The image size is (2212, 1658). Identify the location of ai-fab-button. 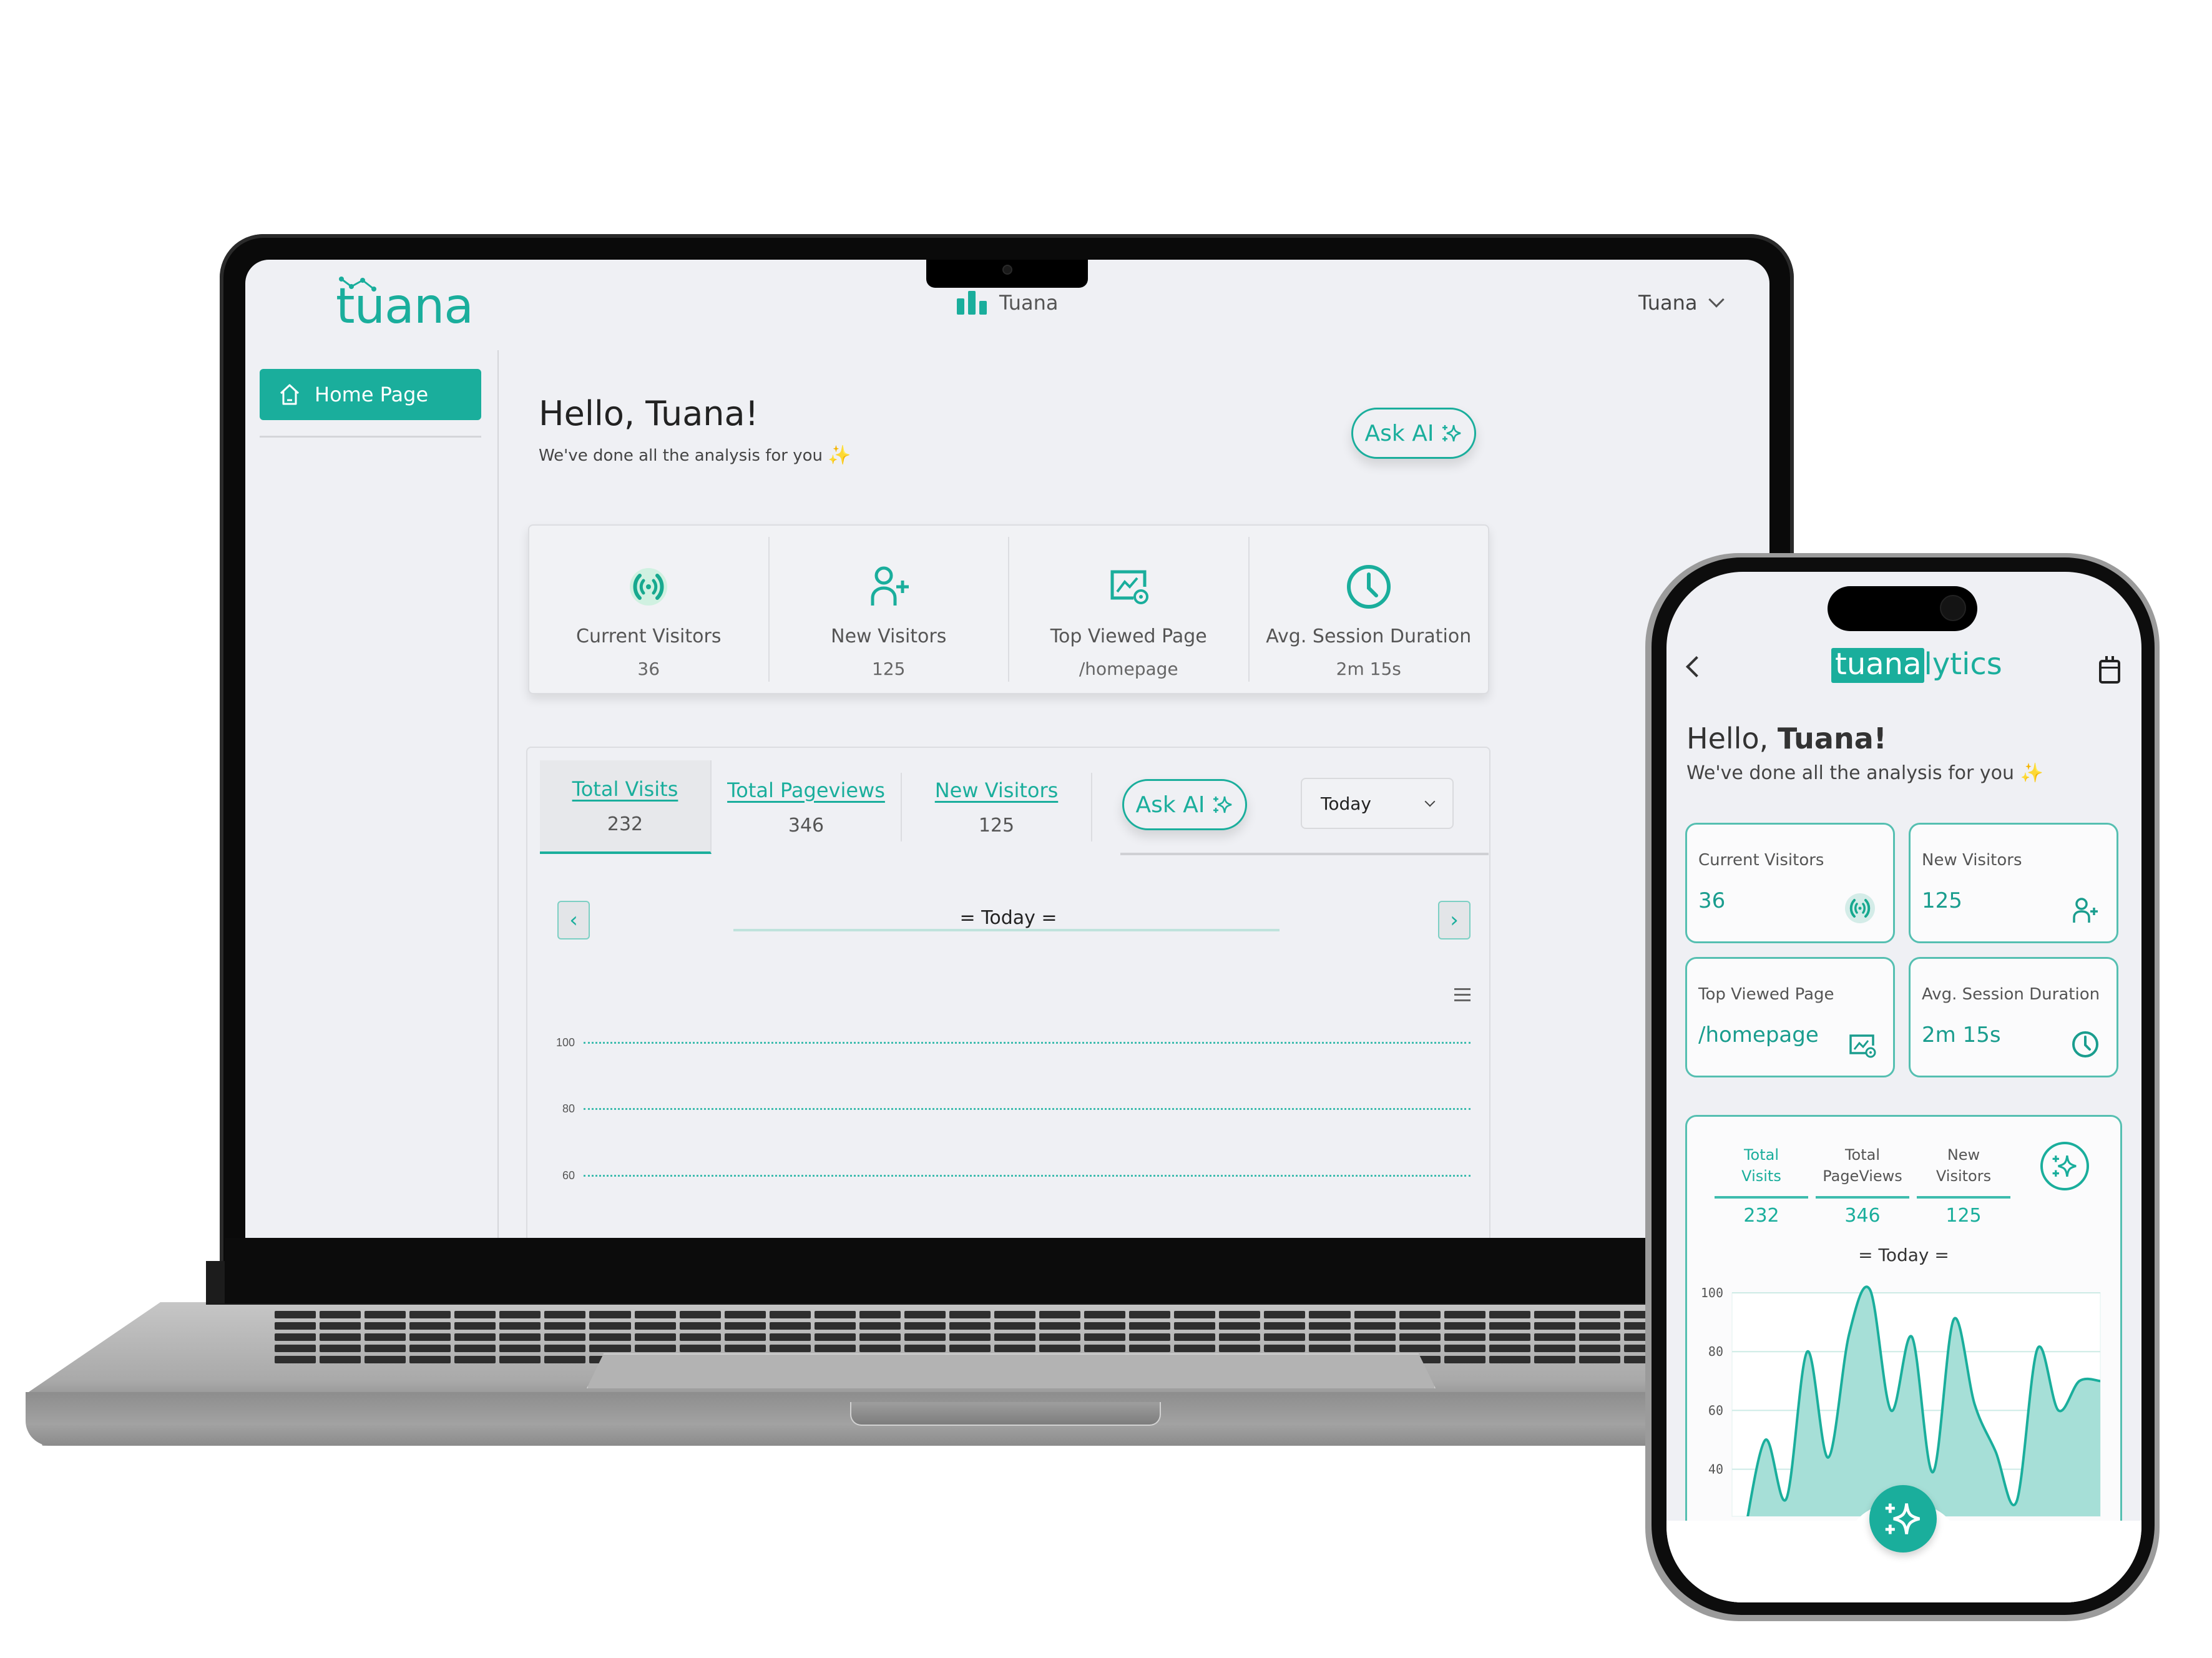
(1903, 1519).